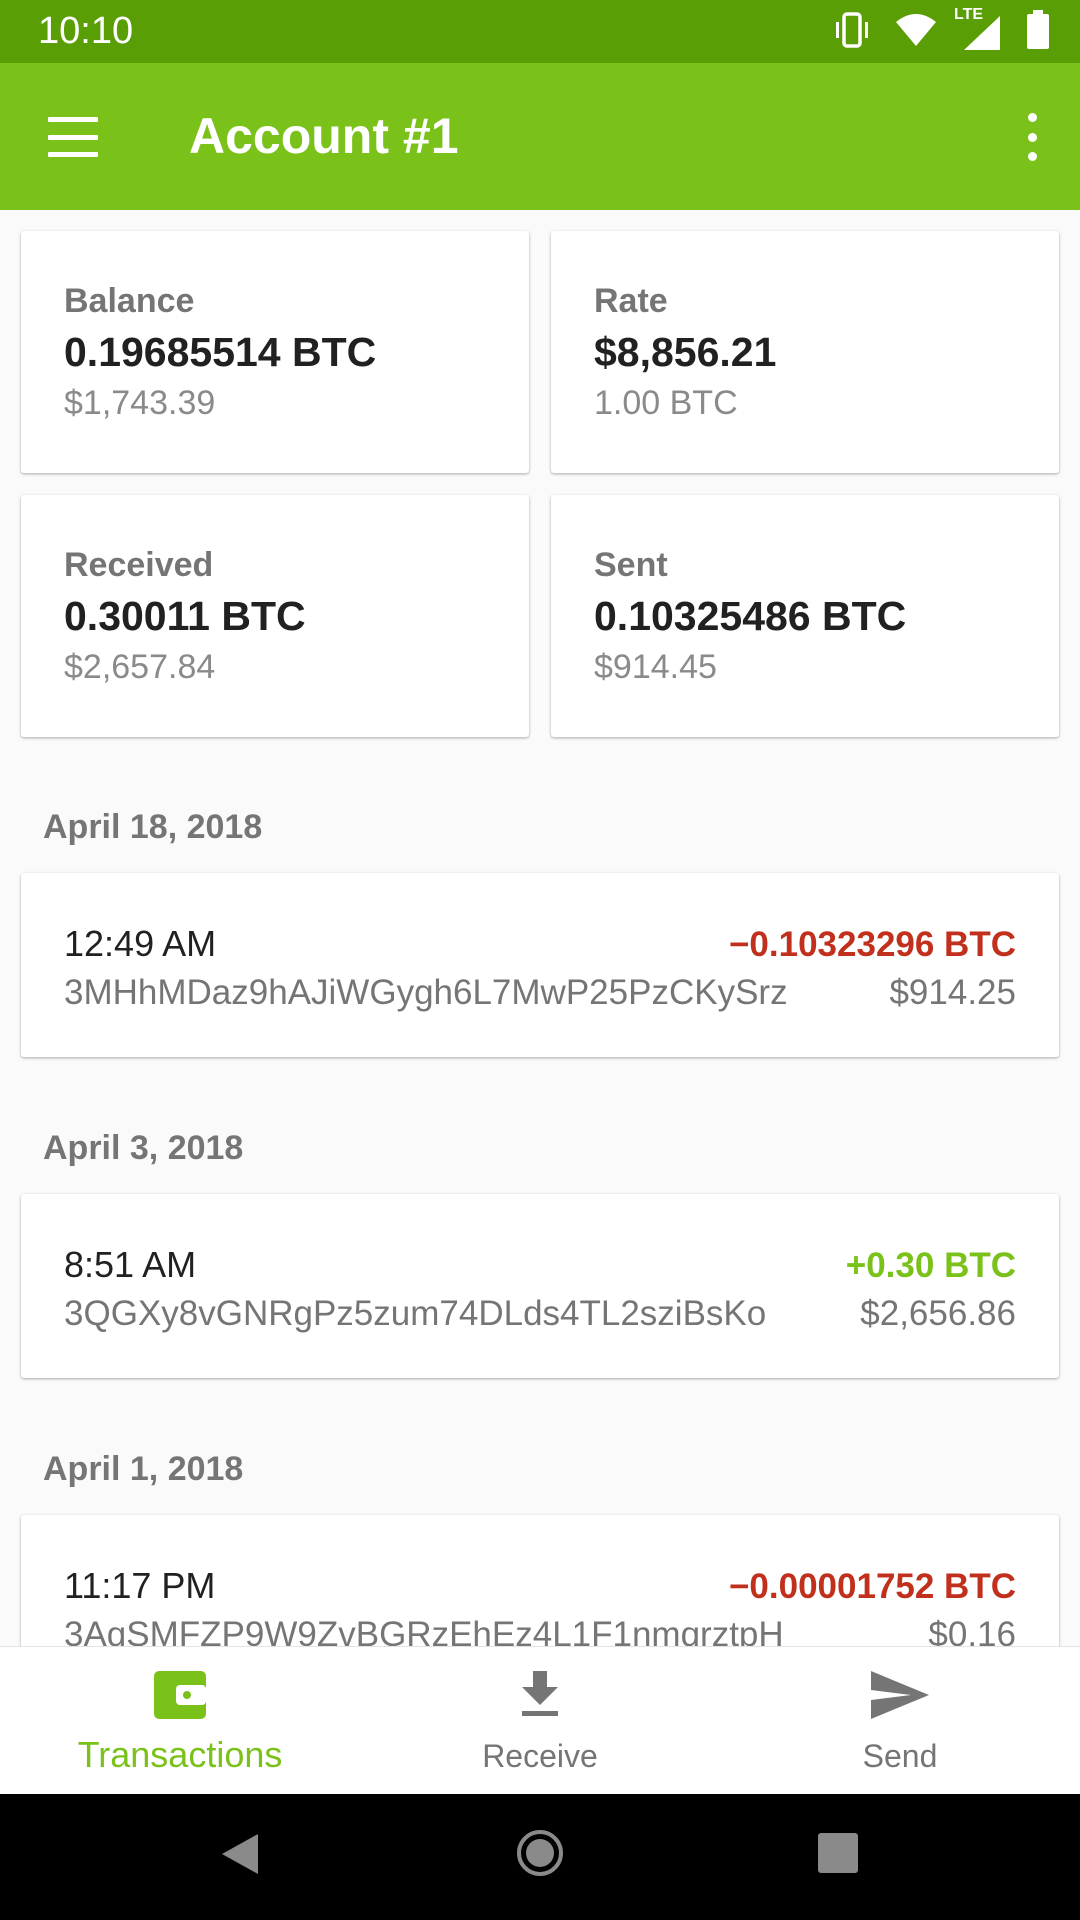 This screenshot has width=1080, height=1920. Describe the element at coordinates (240, 1856) in the screenshot. I see `back-icon` at that location.